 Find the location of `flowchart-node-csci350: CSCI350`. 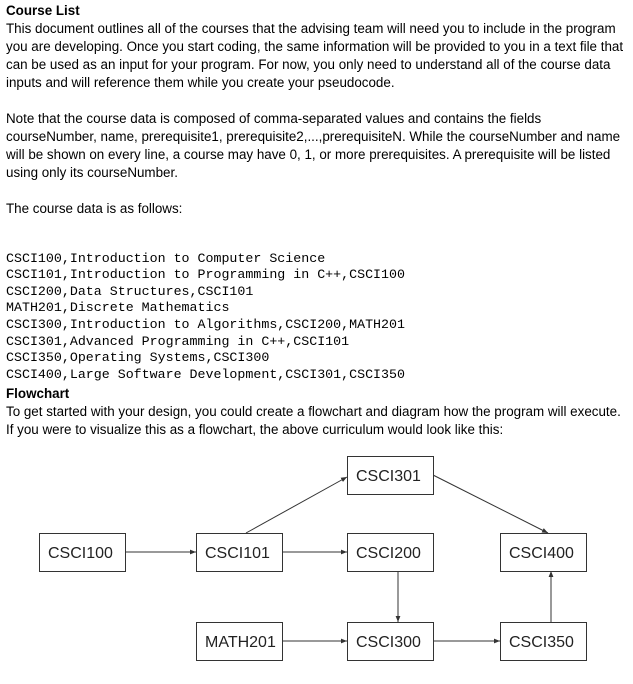

flowchart-node-csci350: CSCI350 is located at coordinates (543, 641).